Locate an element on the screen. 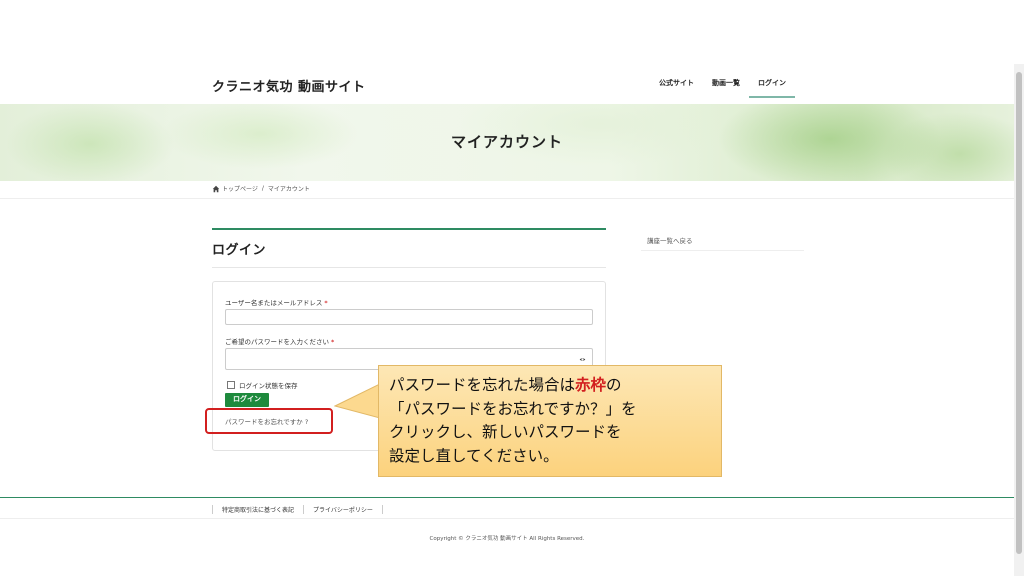  footer-divider is located at coordinates (507, 518).